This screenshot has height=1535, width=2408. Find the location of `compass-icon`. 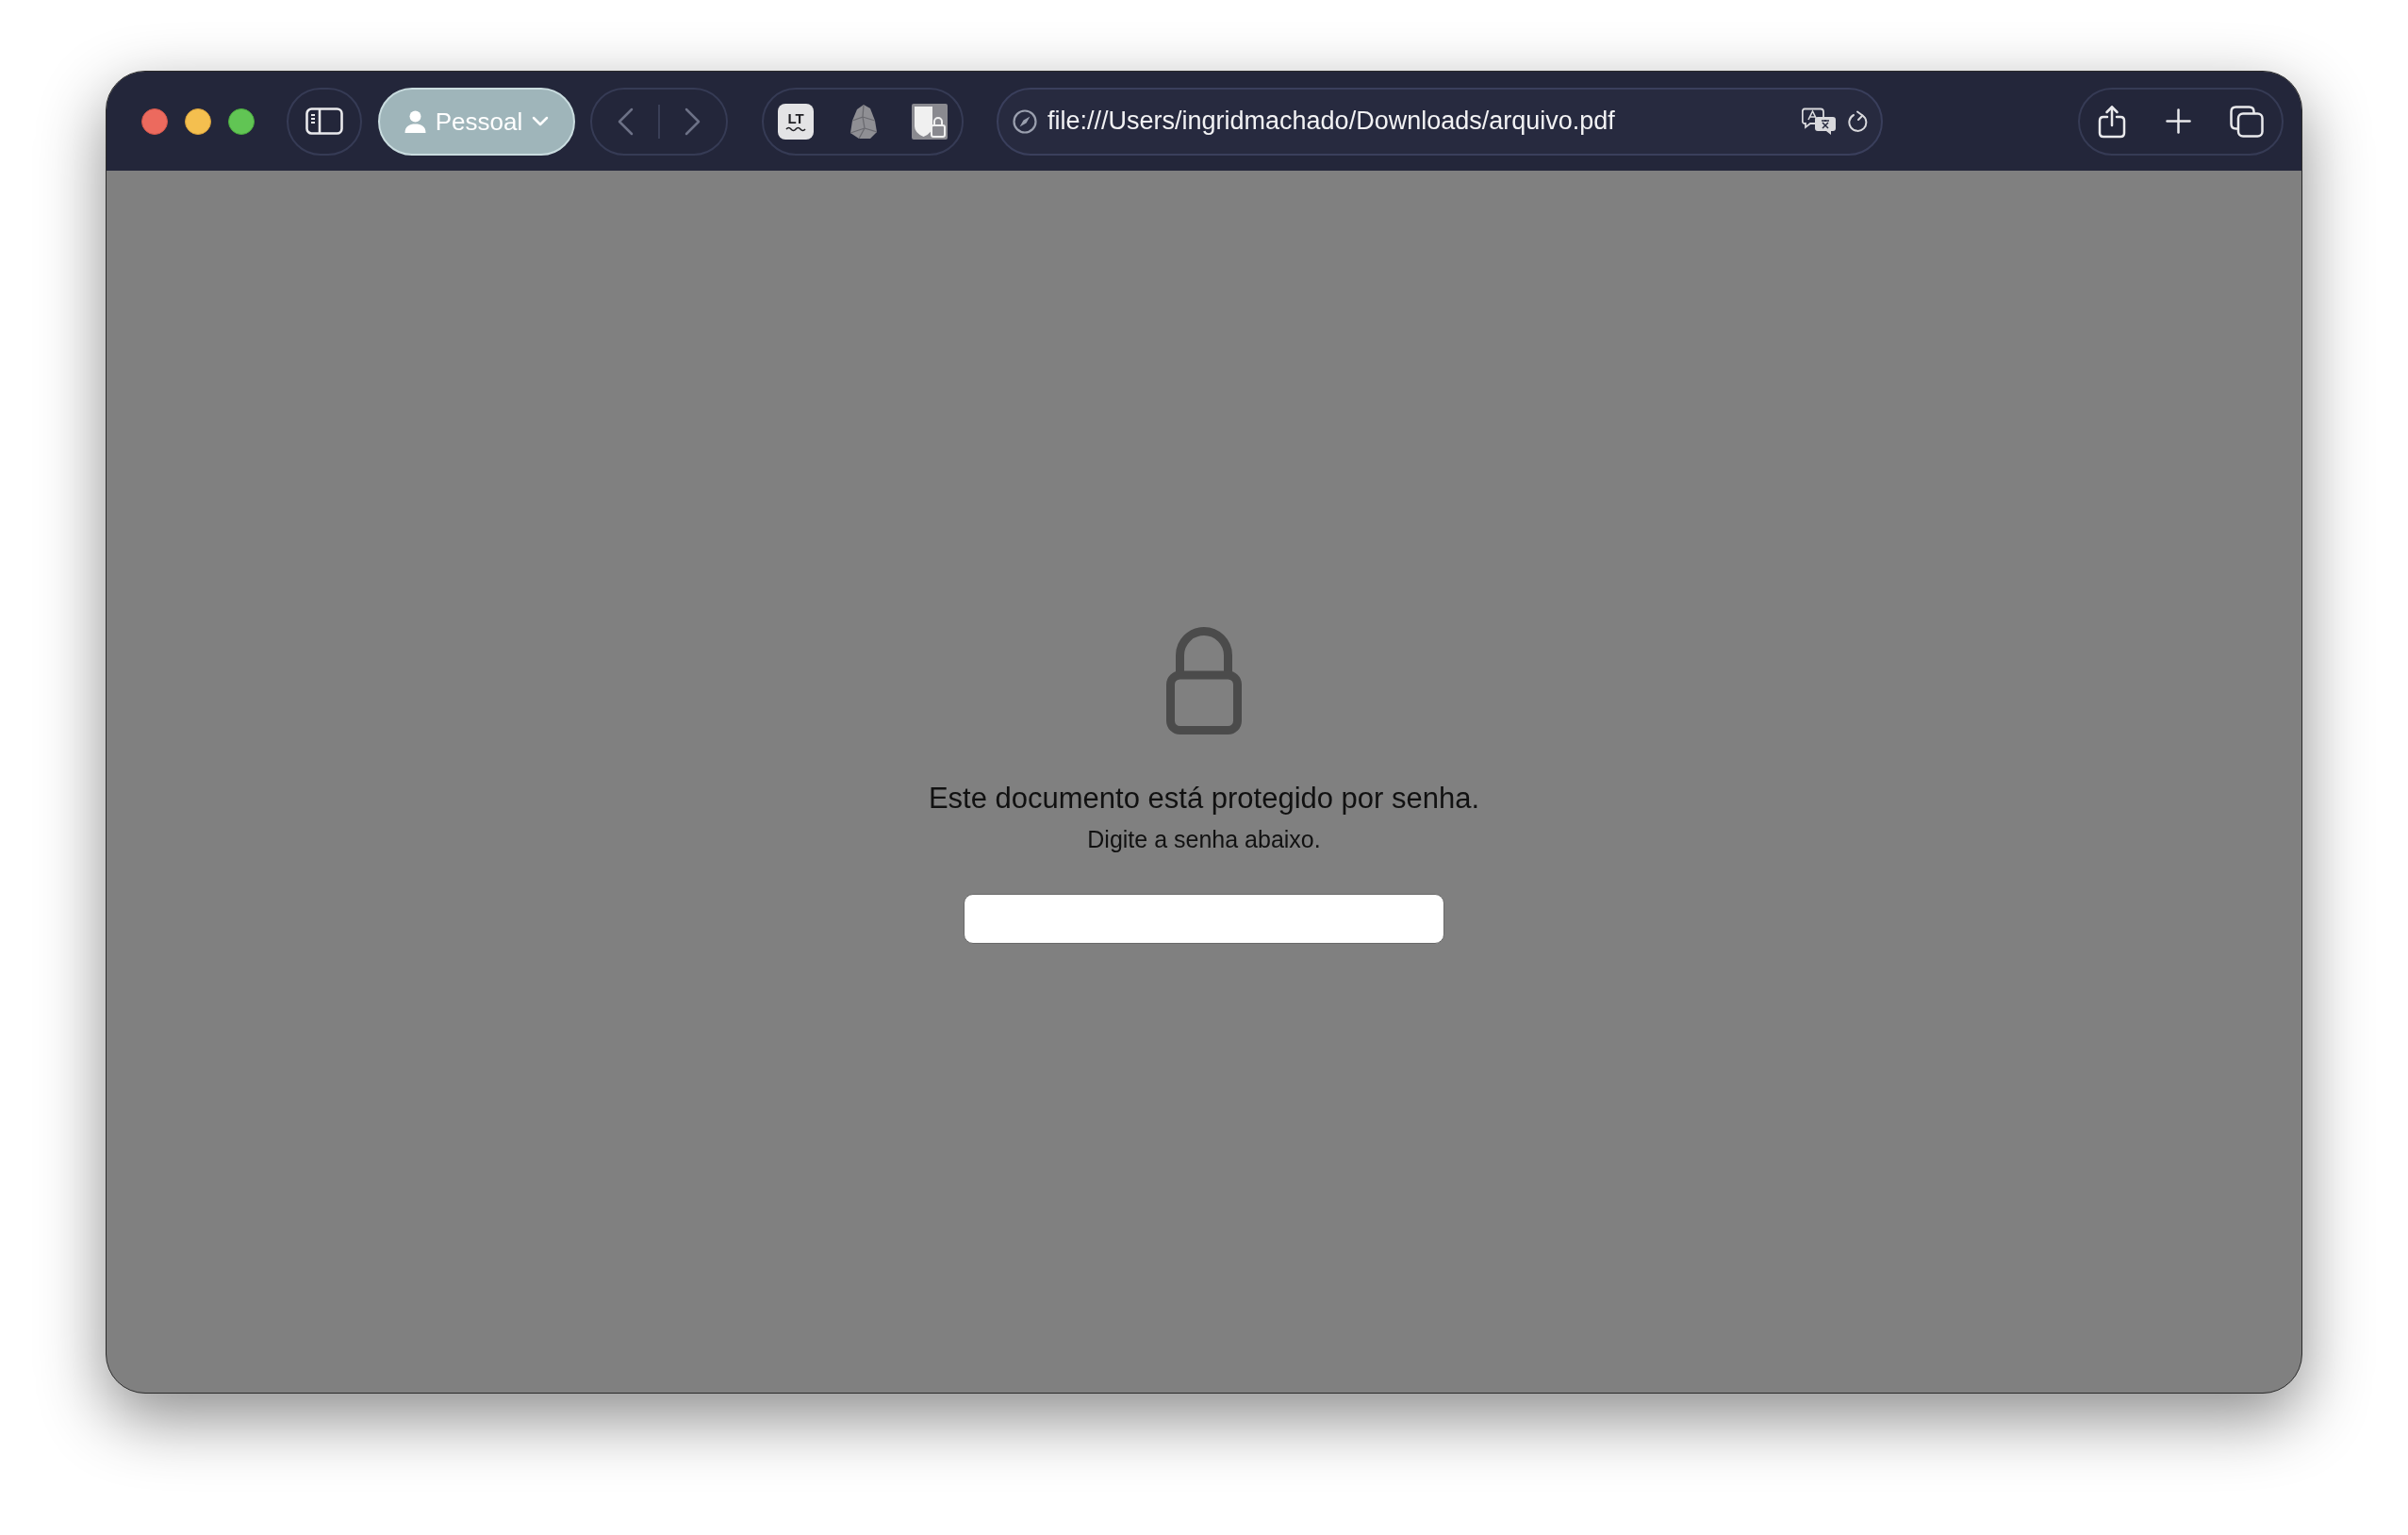

compass-icon is located at coordinates (1025, 121).